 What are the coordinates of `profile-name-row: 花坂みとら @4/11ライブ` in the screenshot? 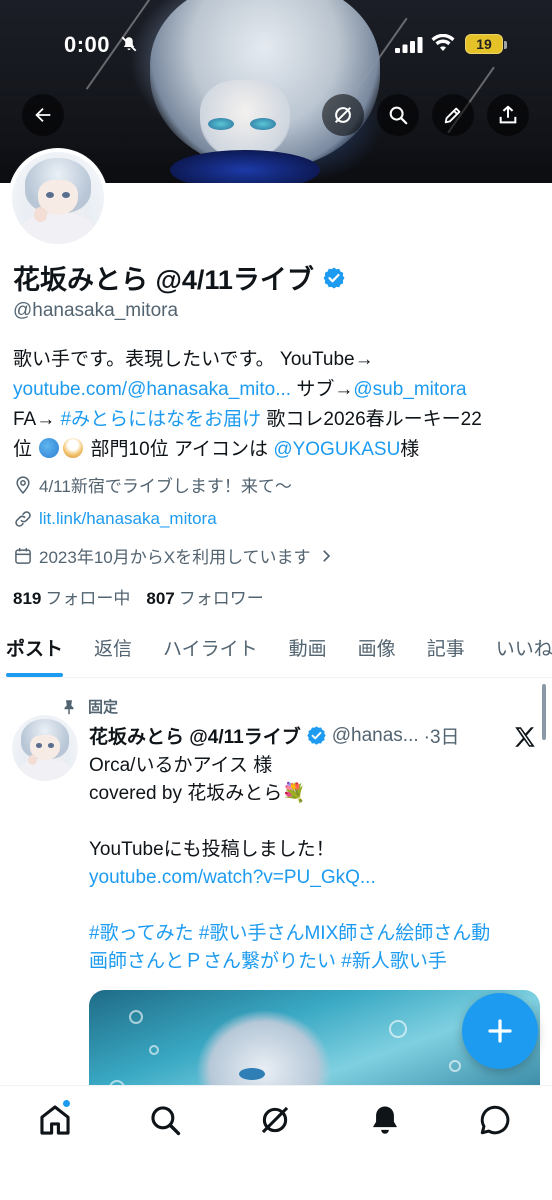 It's located at (179, 277).